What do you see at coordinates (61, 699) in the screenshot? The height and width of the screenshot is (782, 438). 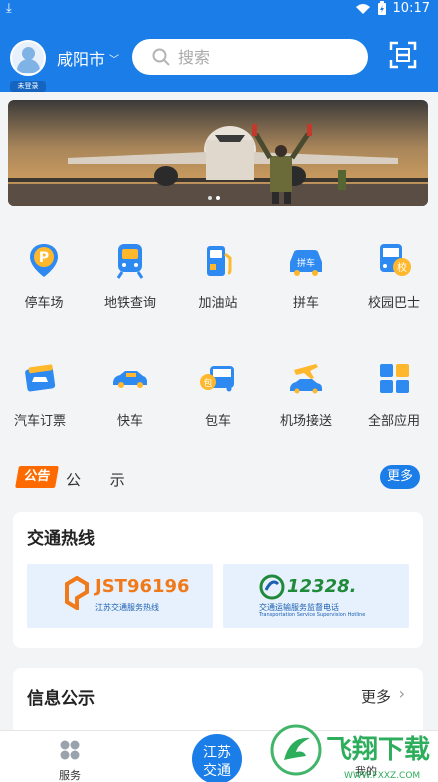 I see `info-card-title: 信息公示` at bounding box center [61, 699].